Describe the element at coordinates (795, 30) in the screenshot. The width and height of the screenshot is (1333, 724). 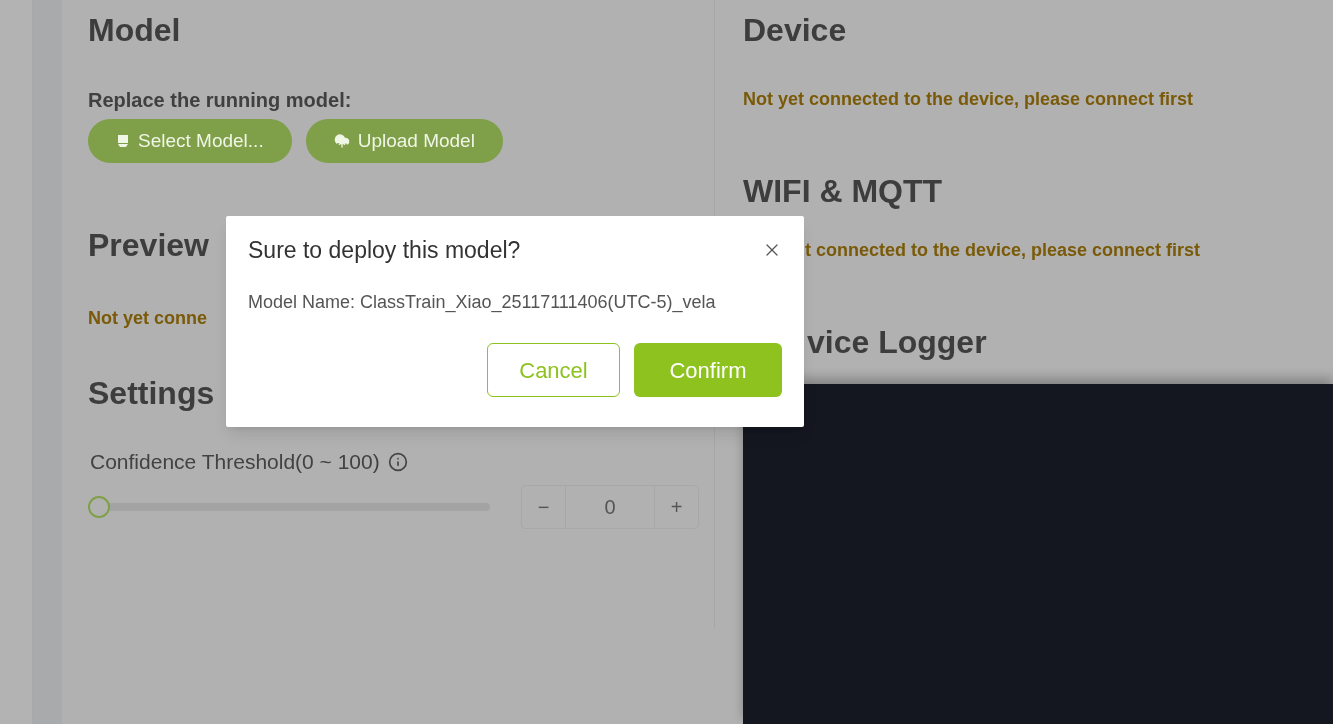
I see `section-title: Device` at that location.